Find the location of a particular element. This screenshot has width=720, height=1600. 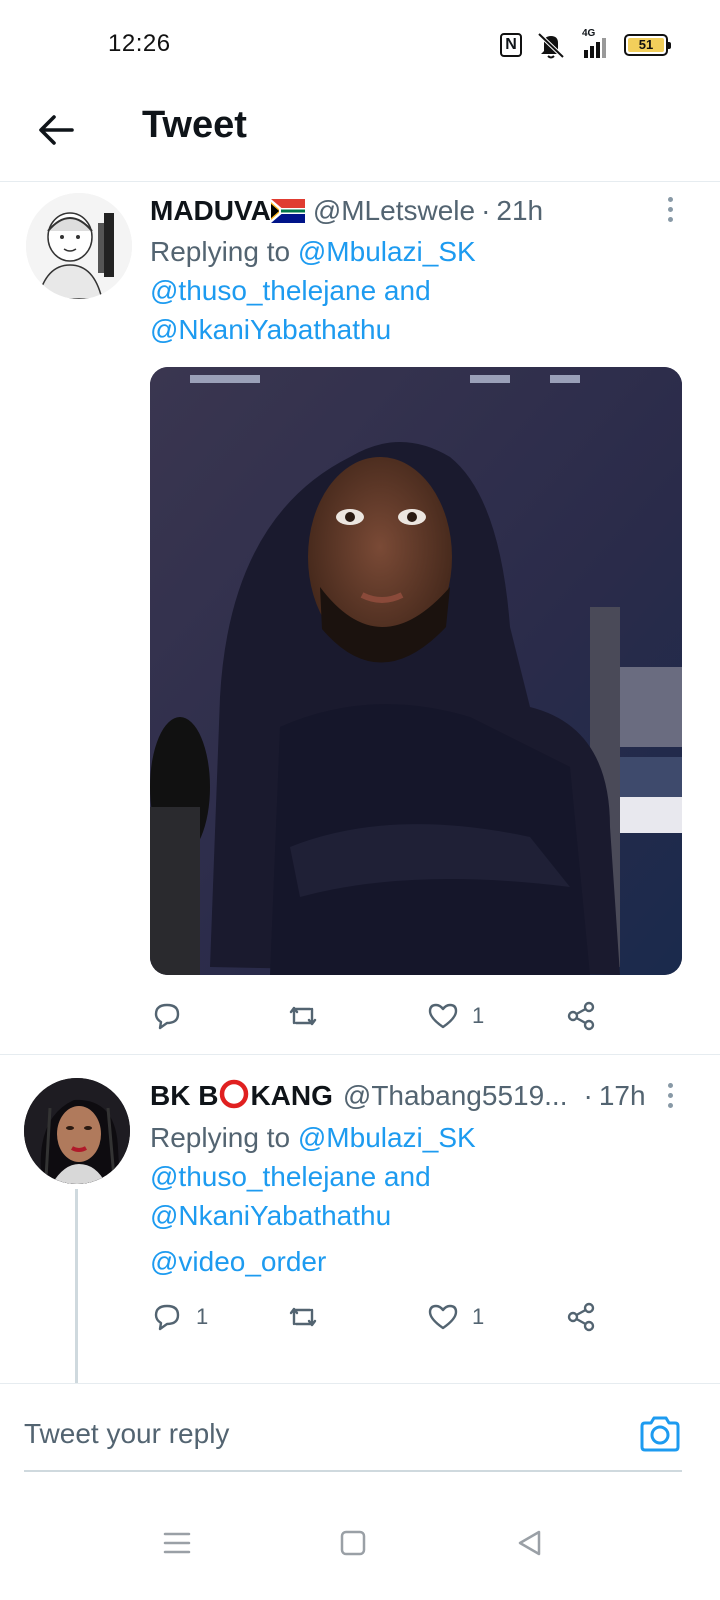

display-name: BK B KANG is located at coordinates (241, 1095).